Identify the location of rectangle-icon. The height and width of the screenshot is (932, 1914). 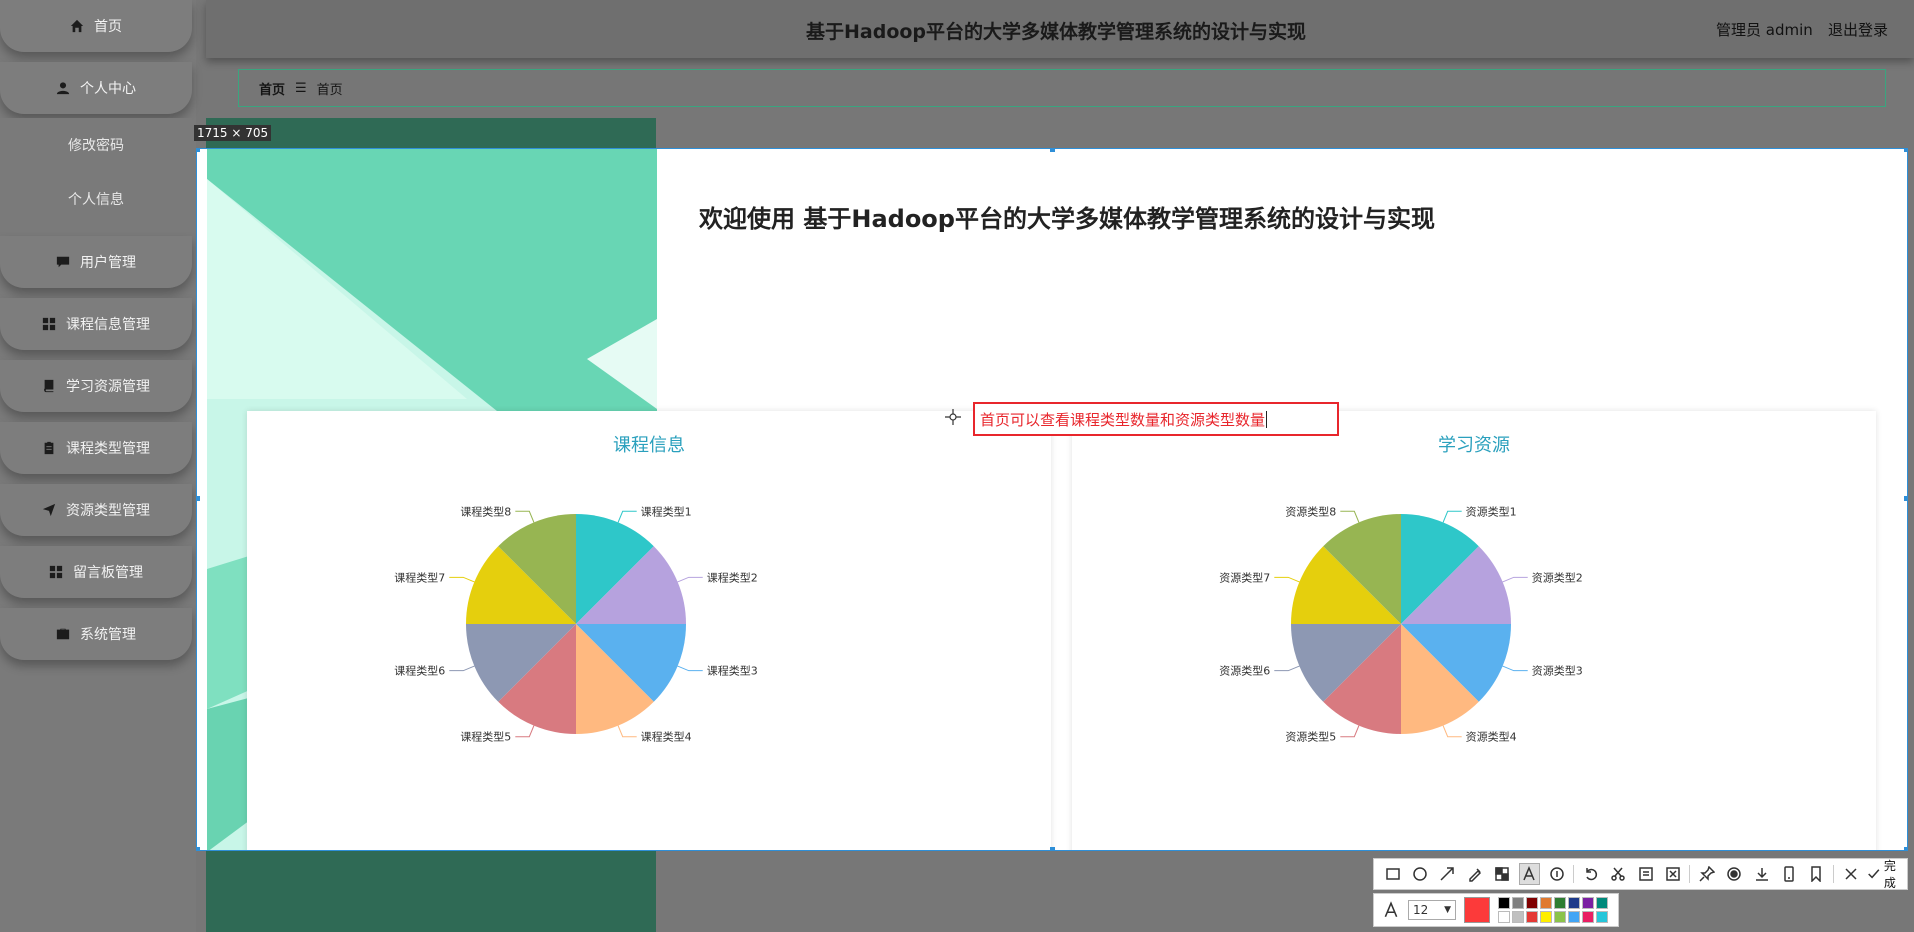
(1392, 874).